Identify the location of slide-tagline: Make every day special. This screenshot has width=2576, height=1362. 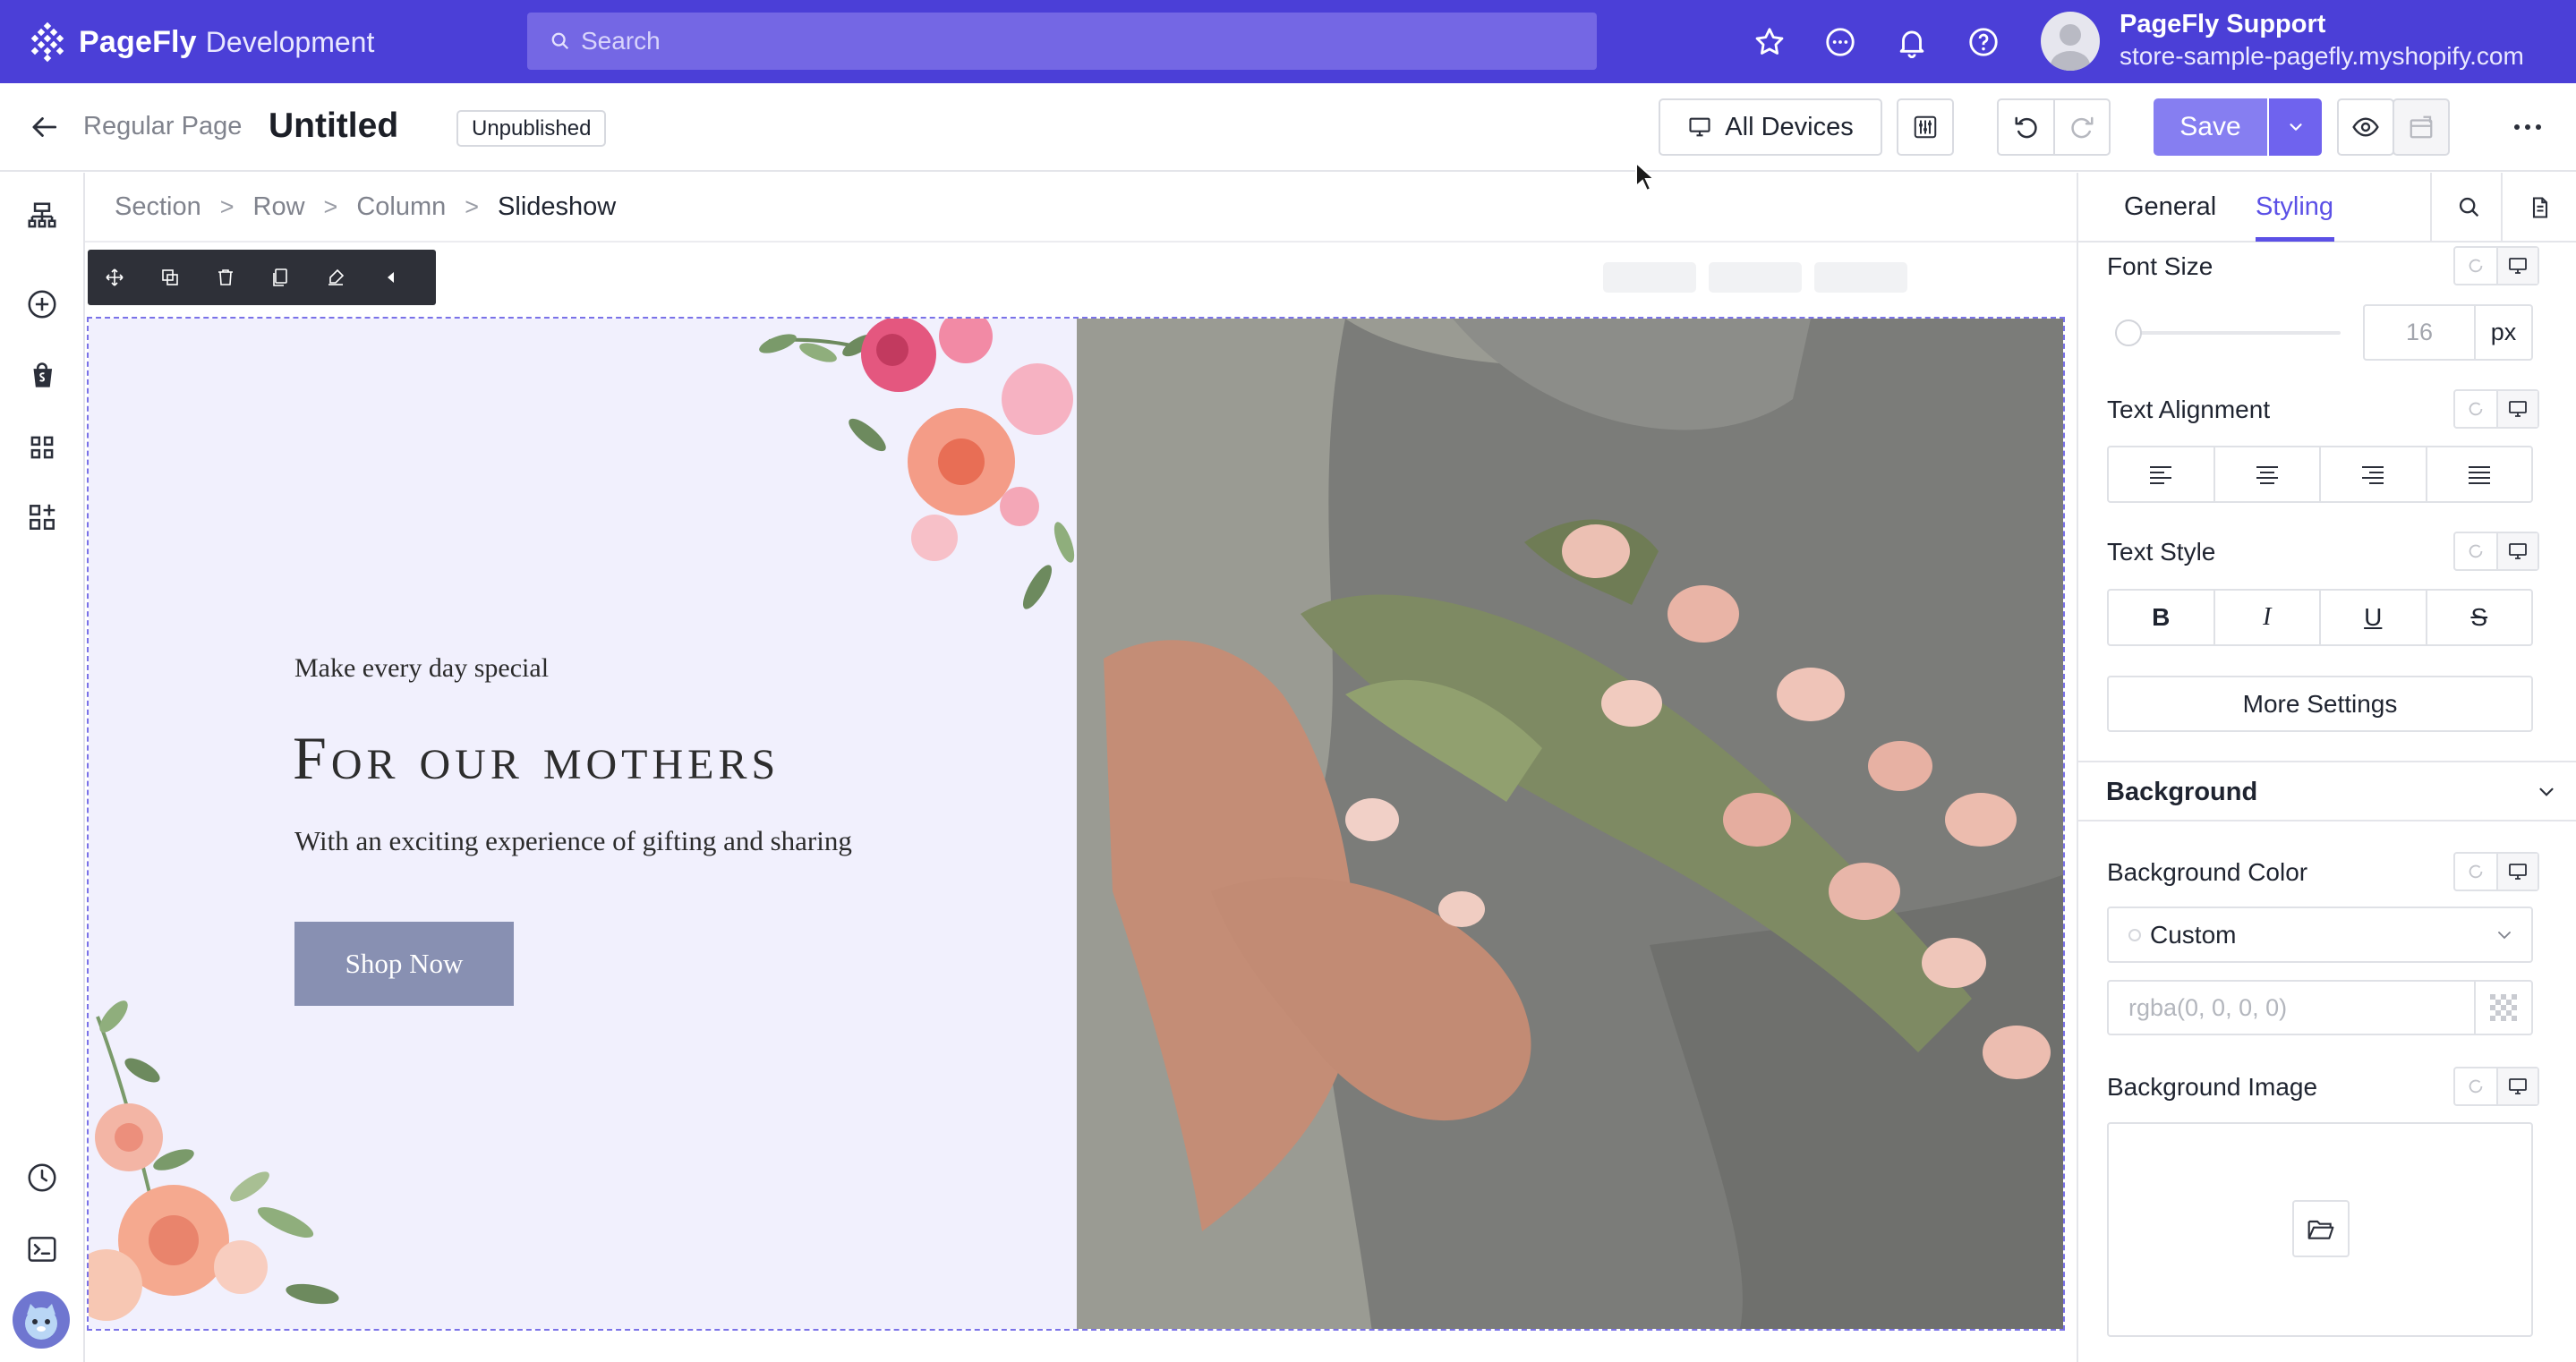
(421, 668).